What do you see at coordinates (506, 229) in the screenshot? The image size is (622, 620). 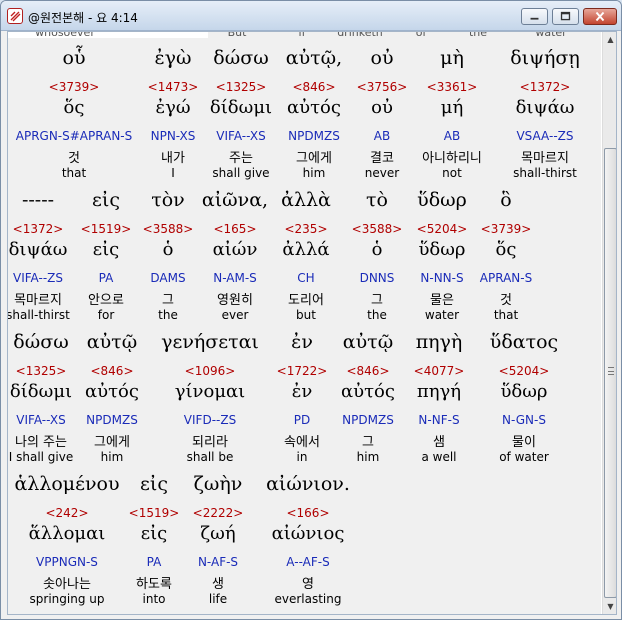 I see `strong-number: <3739>` at bounding box center [506, 229].